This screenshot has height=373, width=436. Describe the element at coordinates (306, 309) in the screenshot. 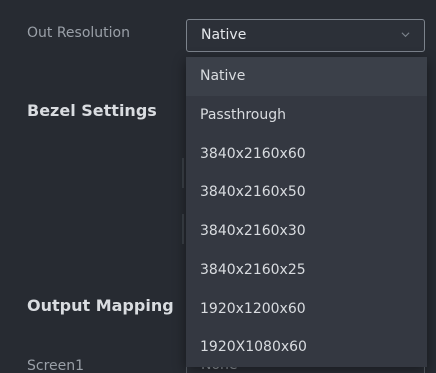

I see `dropdown-option-1920x1200x60: 1920x1200x60` at that location.